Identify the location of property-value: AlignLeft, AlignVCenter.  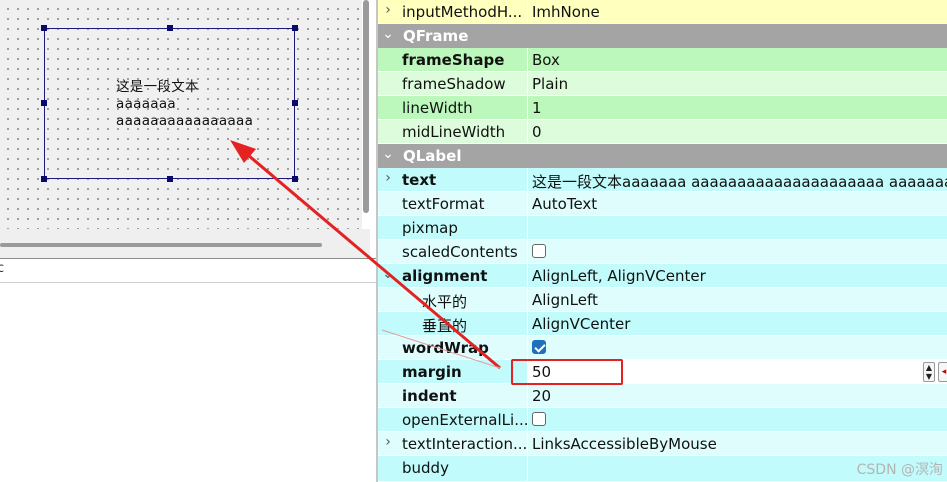
(619, 276).